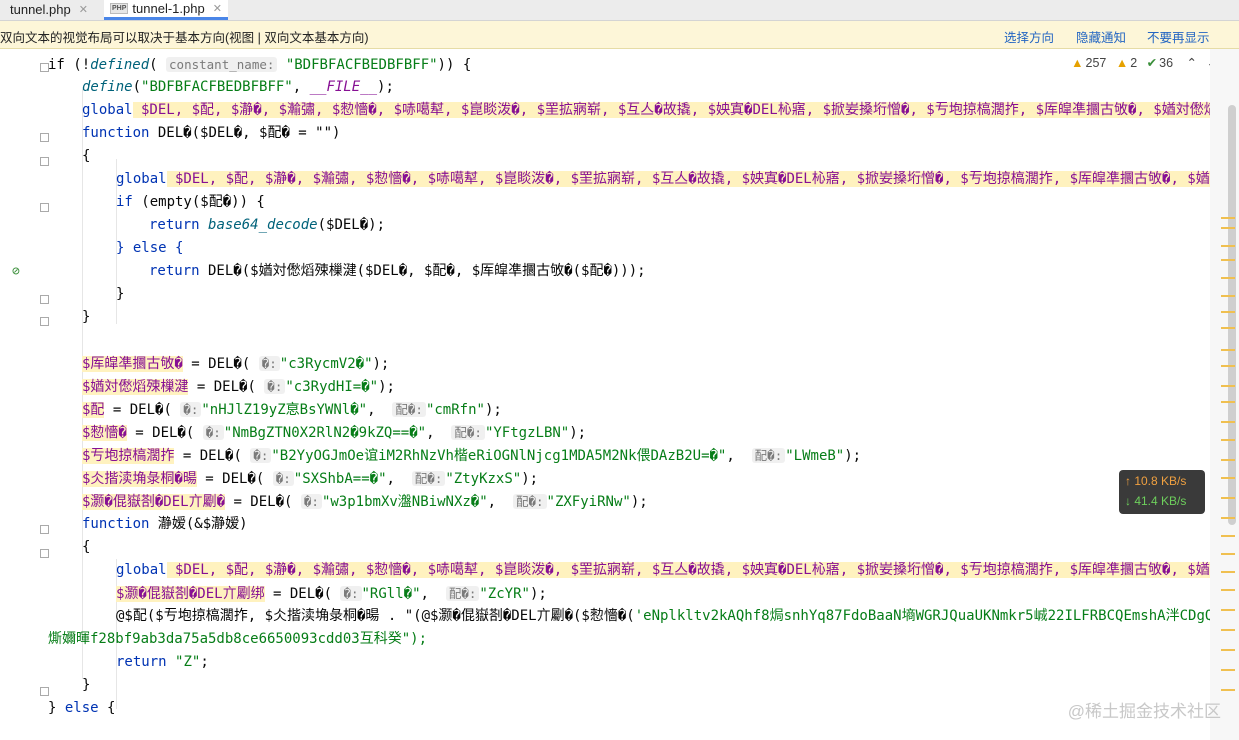 The width and height of the screenshot is (1239, 740). What do you see at coordinates (40, 9) in the screenshot?
I see `tab-label: tunnel.php` at bounding box center [40, 9].